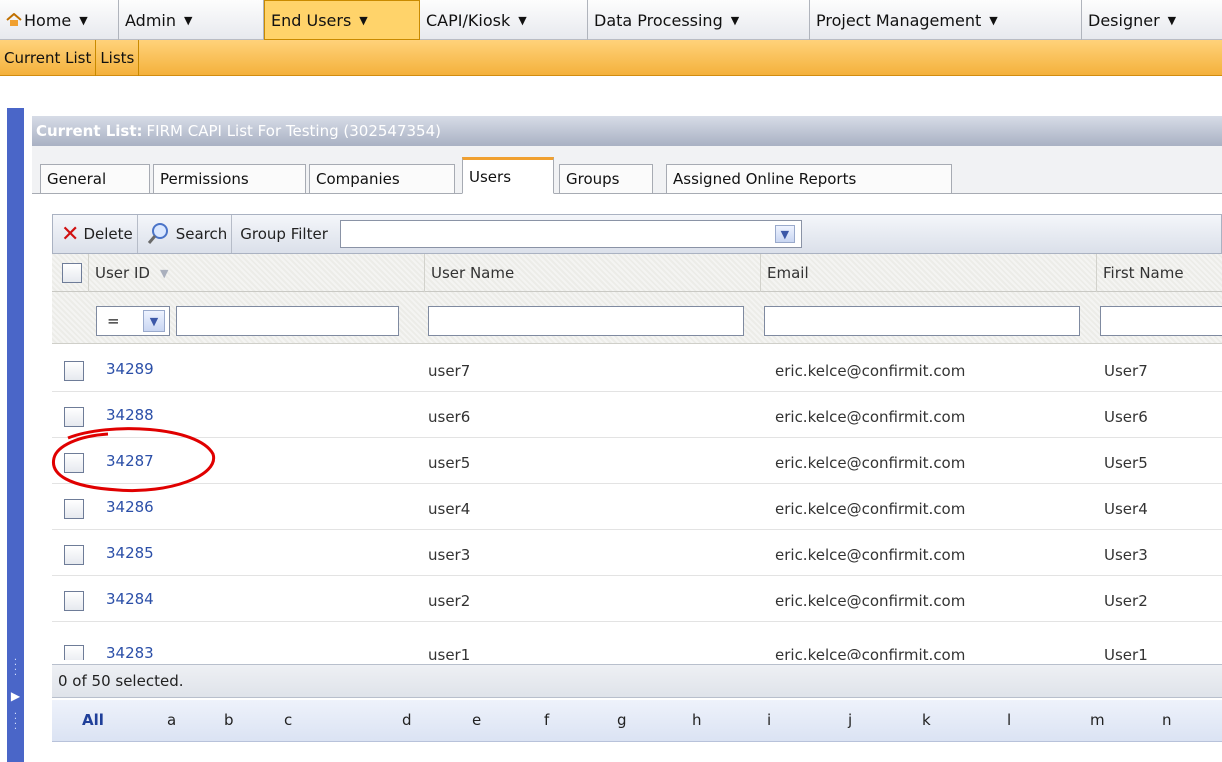 Image resolution: width=1222 pixels, height=762 pixels. Describe the element at coordinates (150, 20) in the screenshot. I see `menu-admin-label: Admin` at that location.